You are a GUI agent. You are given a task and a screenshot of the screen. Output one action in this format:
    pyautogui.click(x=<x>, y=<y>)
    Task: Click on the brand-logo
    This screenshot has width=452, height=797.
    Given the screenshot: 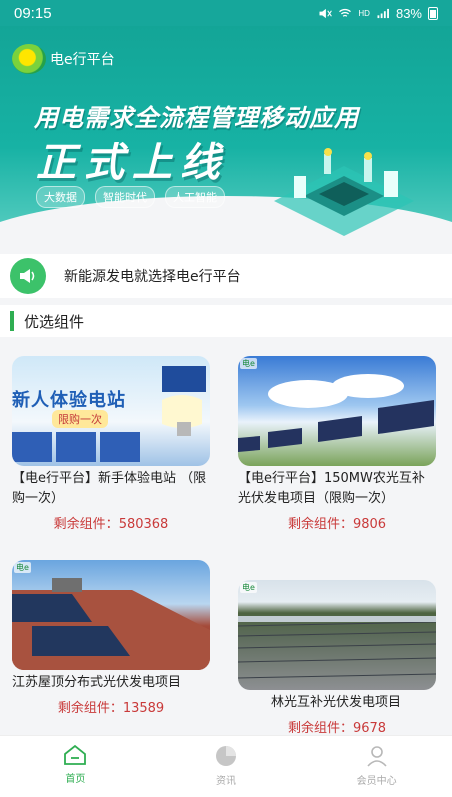 What is the action you would take?
    pyautogui.click(x=29, y=59)
    